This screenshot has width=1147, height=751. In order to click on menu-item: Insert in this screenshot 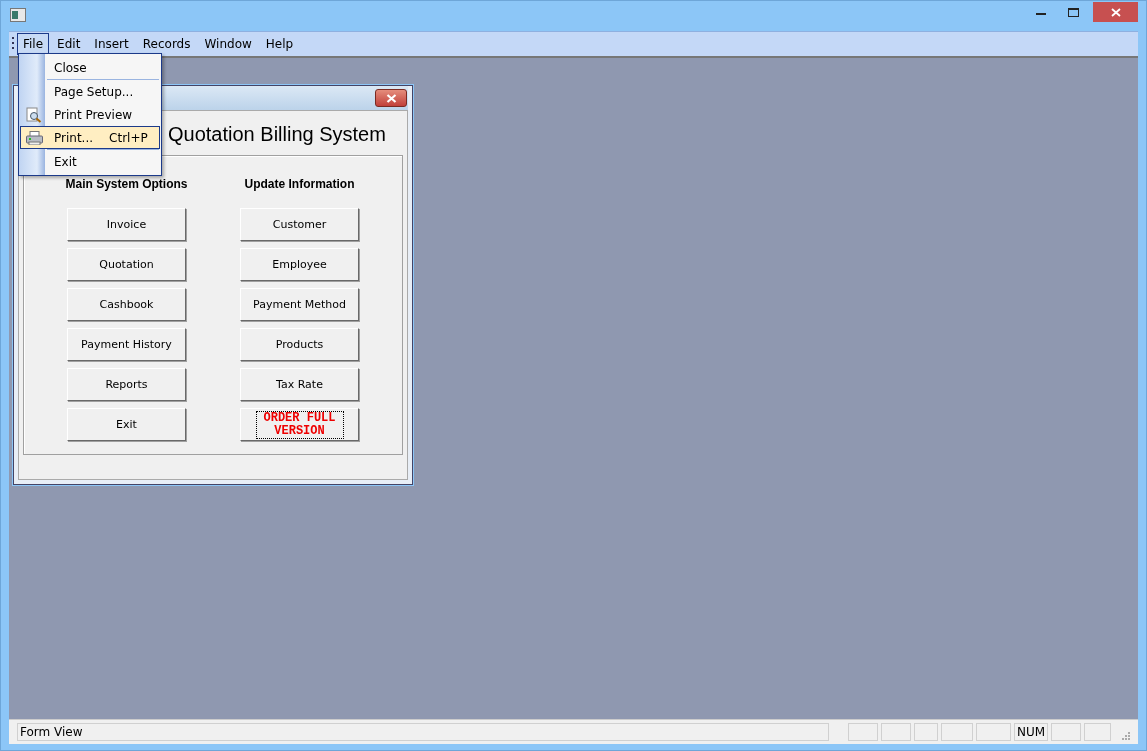, I will do `click(111, 44)`.